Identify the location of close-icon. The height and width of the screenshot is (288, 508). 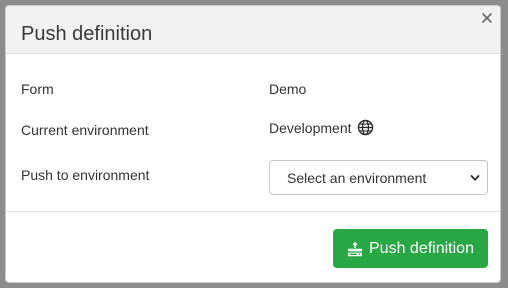
(487, 18).